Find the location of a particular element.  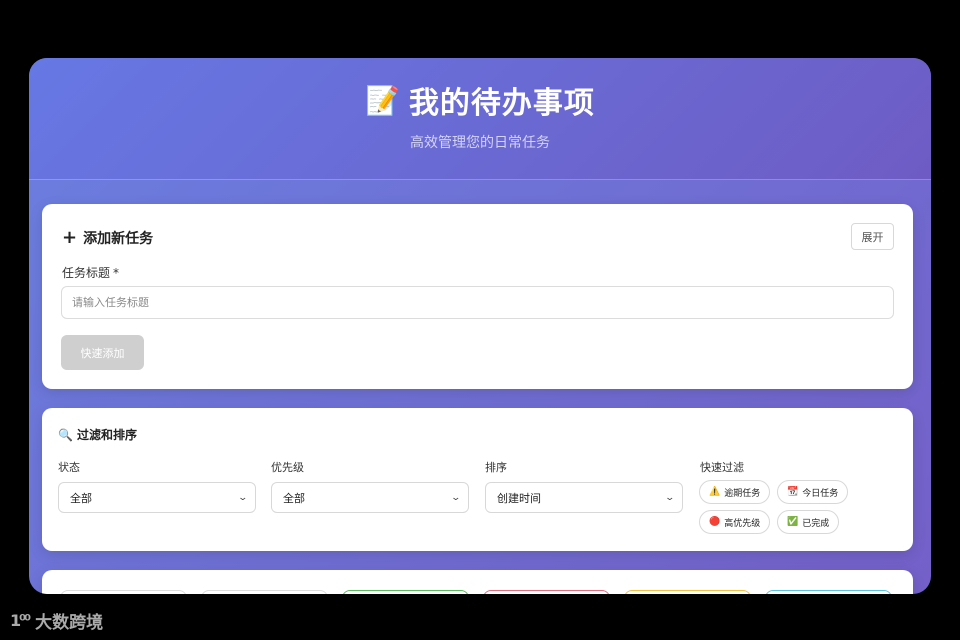

task-title-input is located at coordinates (477, 302).